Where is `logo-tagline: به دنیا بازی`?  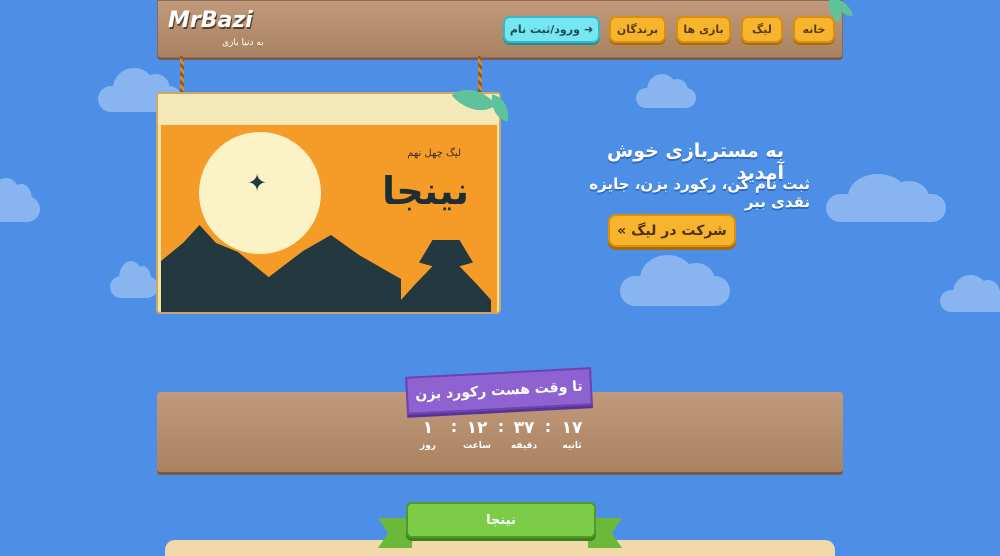
logo-tagline: به دنیا بازی is located at coordinates (243, 43).